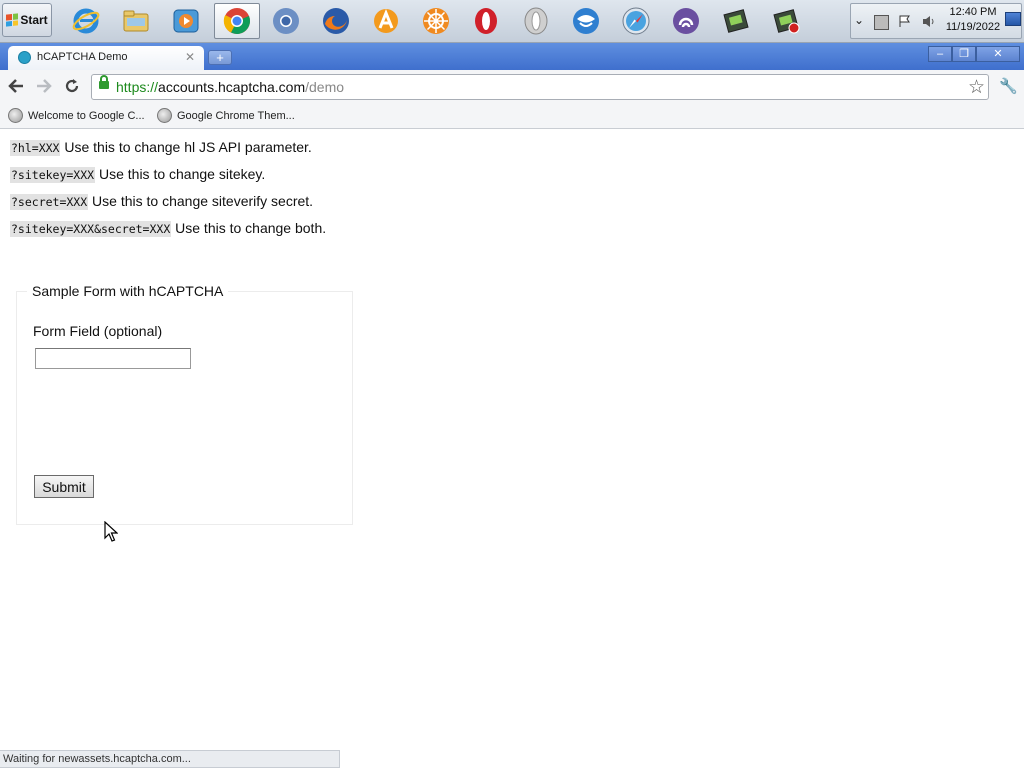 This screenshot has width=1024, height=768. Describe the element at coordinates (859, 20) in the screenshot. I see `show-hidden-icons-icon: ⌄` at that location.